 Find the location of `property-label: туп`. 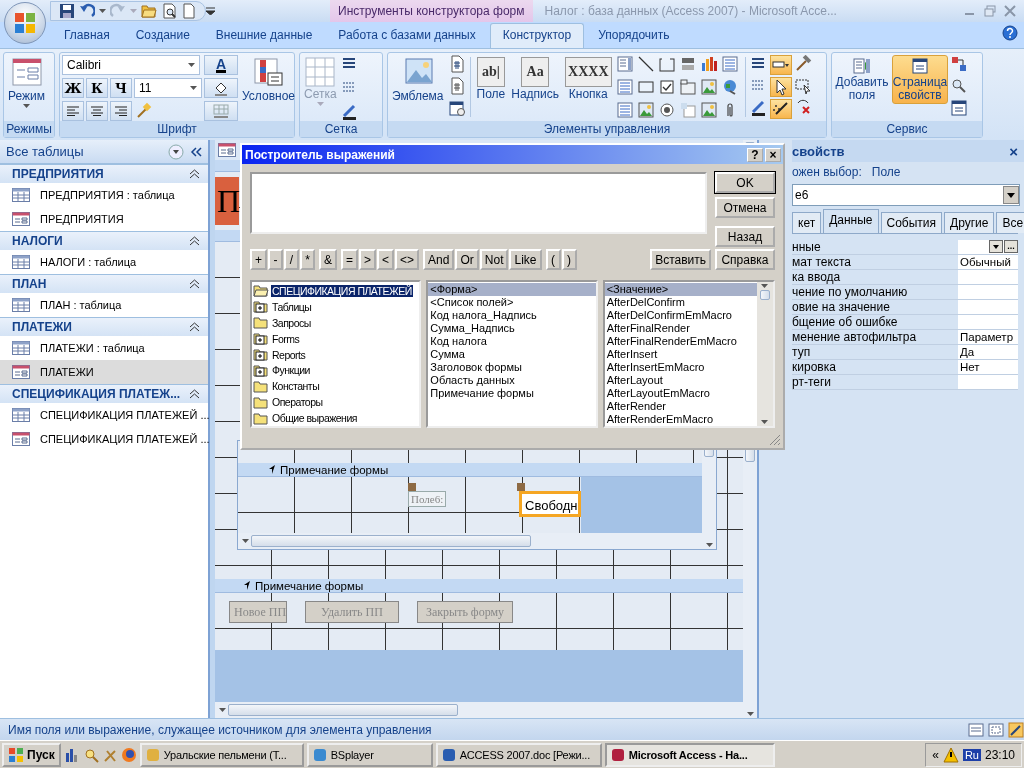

property-label: туп is located at coordinates (802, 352).